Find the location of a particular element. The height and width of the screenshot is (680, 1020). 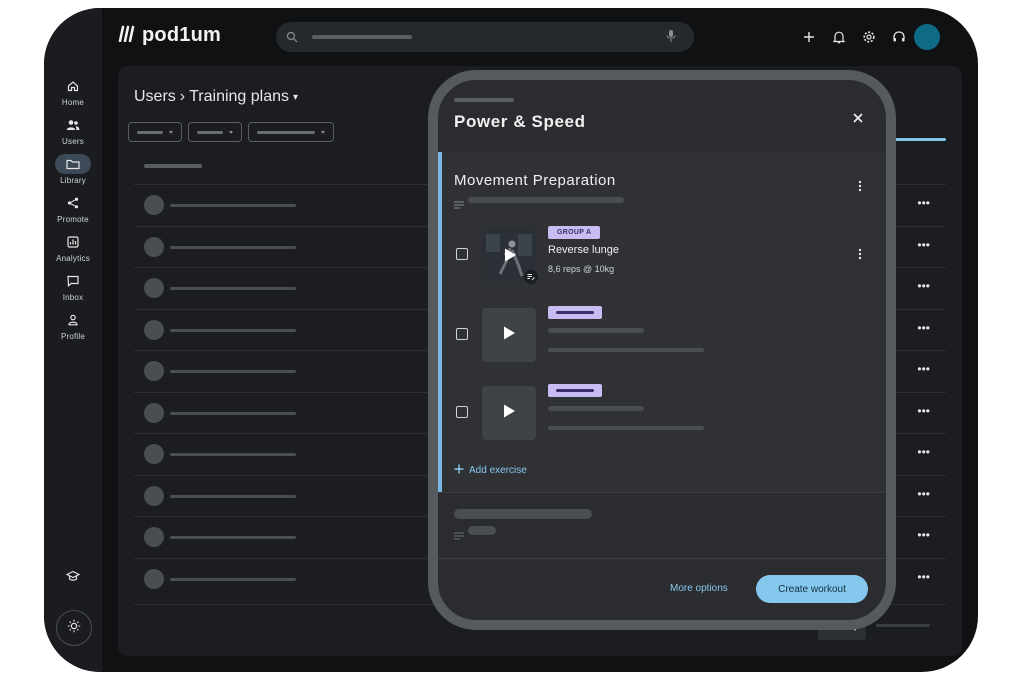

sun-icon is located at coordinates (74, 628).